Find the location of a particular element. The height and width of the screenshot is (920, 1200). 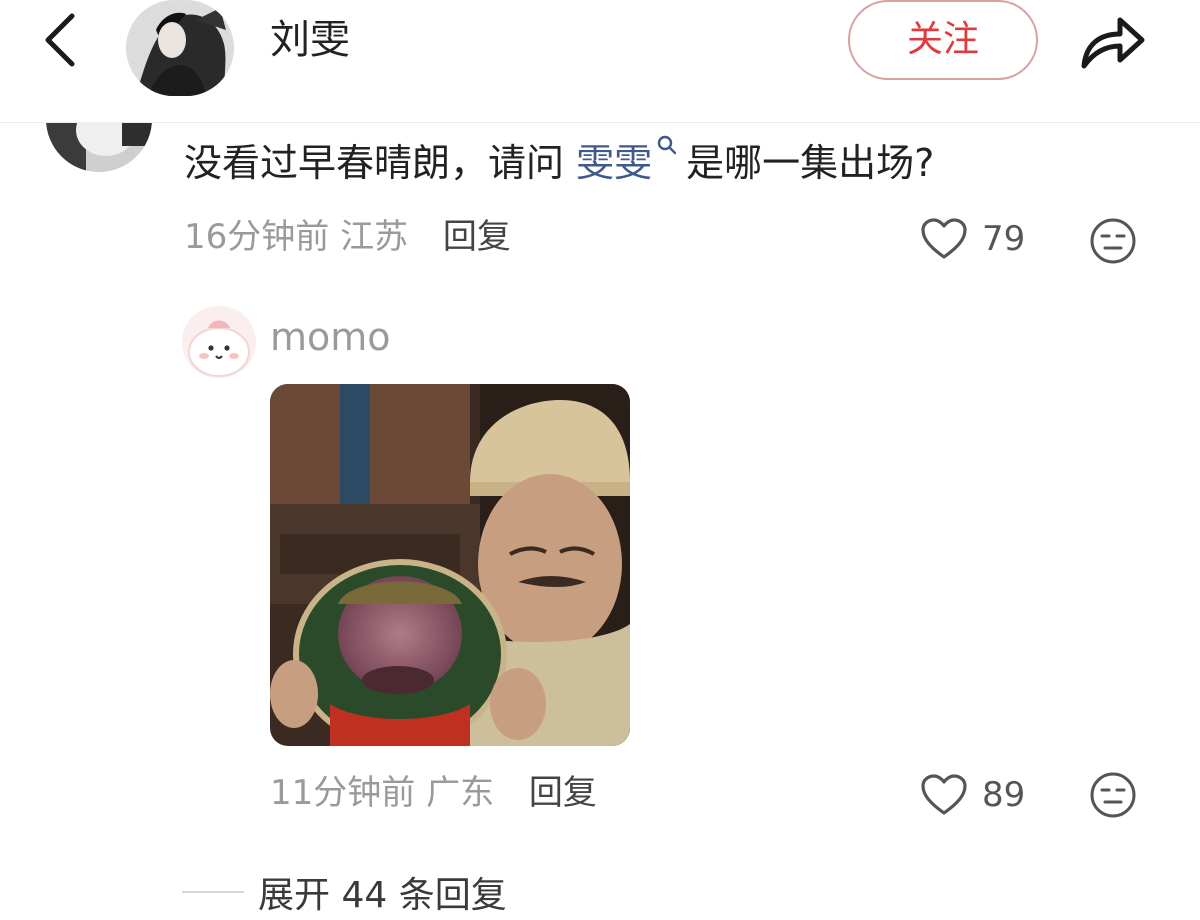

expand-replies-button: 展开 44 条回复 is located at coordinates (344, 892).